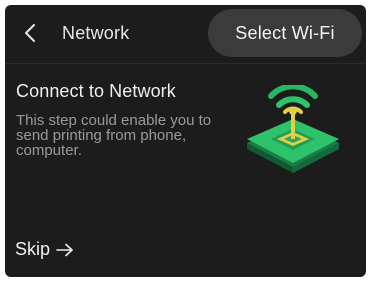 The height and width of the screenshot is (281, 372). I want to click on page-title: Network, so click(96, 33).